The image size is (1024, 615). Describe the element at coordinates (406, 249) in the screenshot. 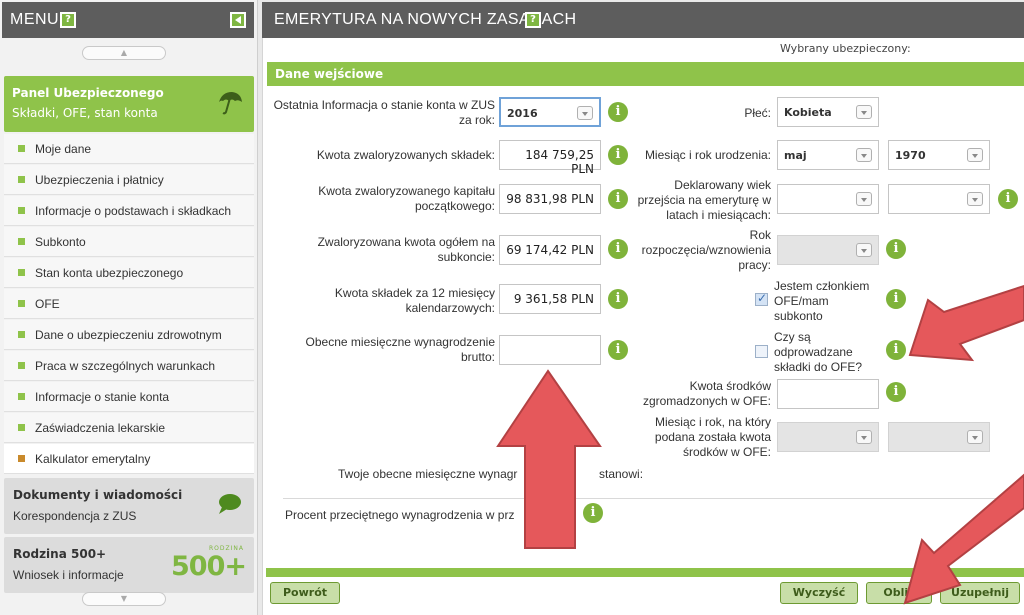

I see `subaccount-label: Zwaloryzowana kwota ogółem na subkoncie:` at that location.